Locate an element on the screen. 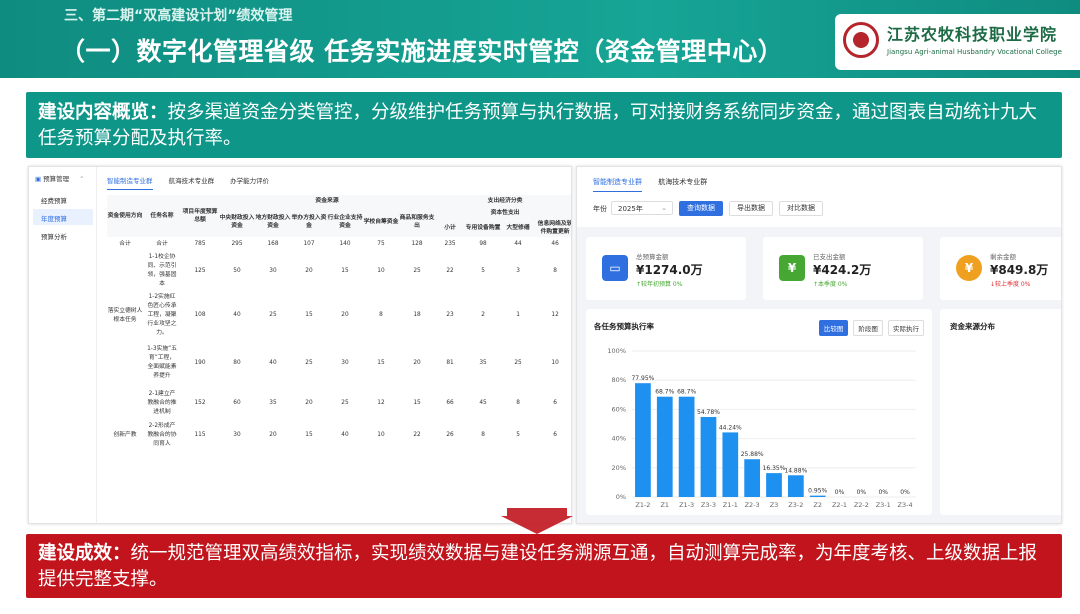 The image size is (1080, 614). y-tick-label: 40% is located at coordinates (619, 439).